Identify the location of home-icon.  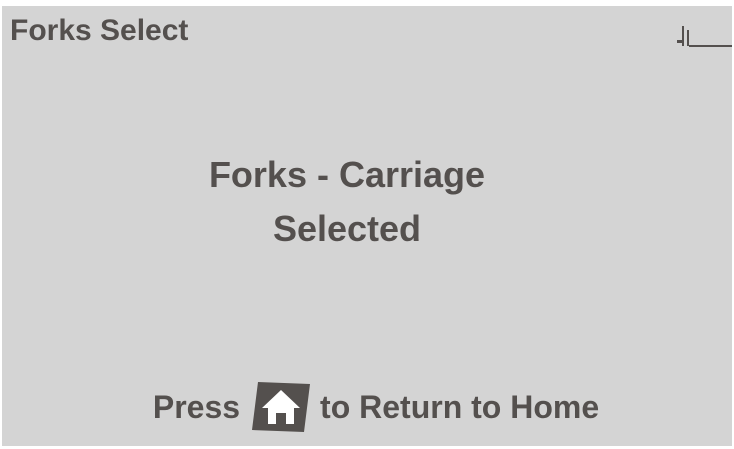
(281, 407).